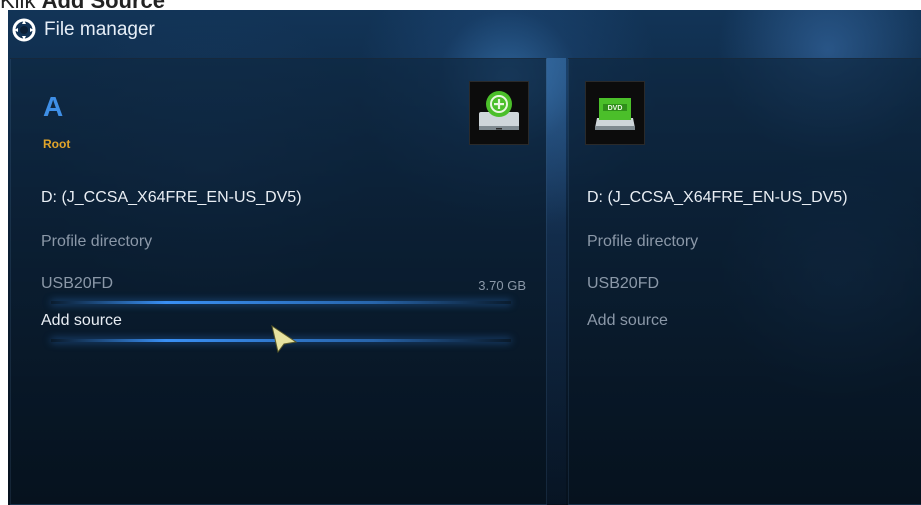 The height and width of the screenshot is (505, 921). What do you see at coordinates (615, 108) in the screenshot?
I see `svg-text: DVD` at bounding box center [615, 108].